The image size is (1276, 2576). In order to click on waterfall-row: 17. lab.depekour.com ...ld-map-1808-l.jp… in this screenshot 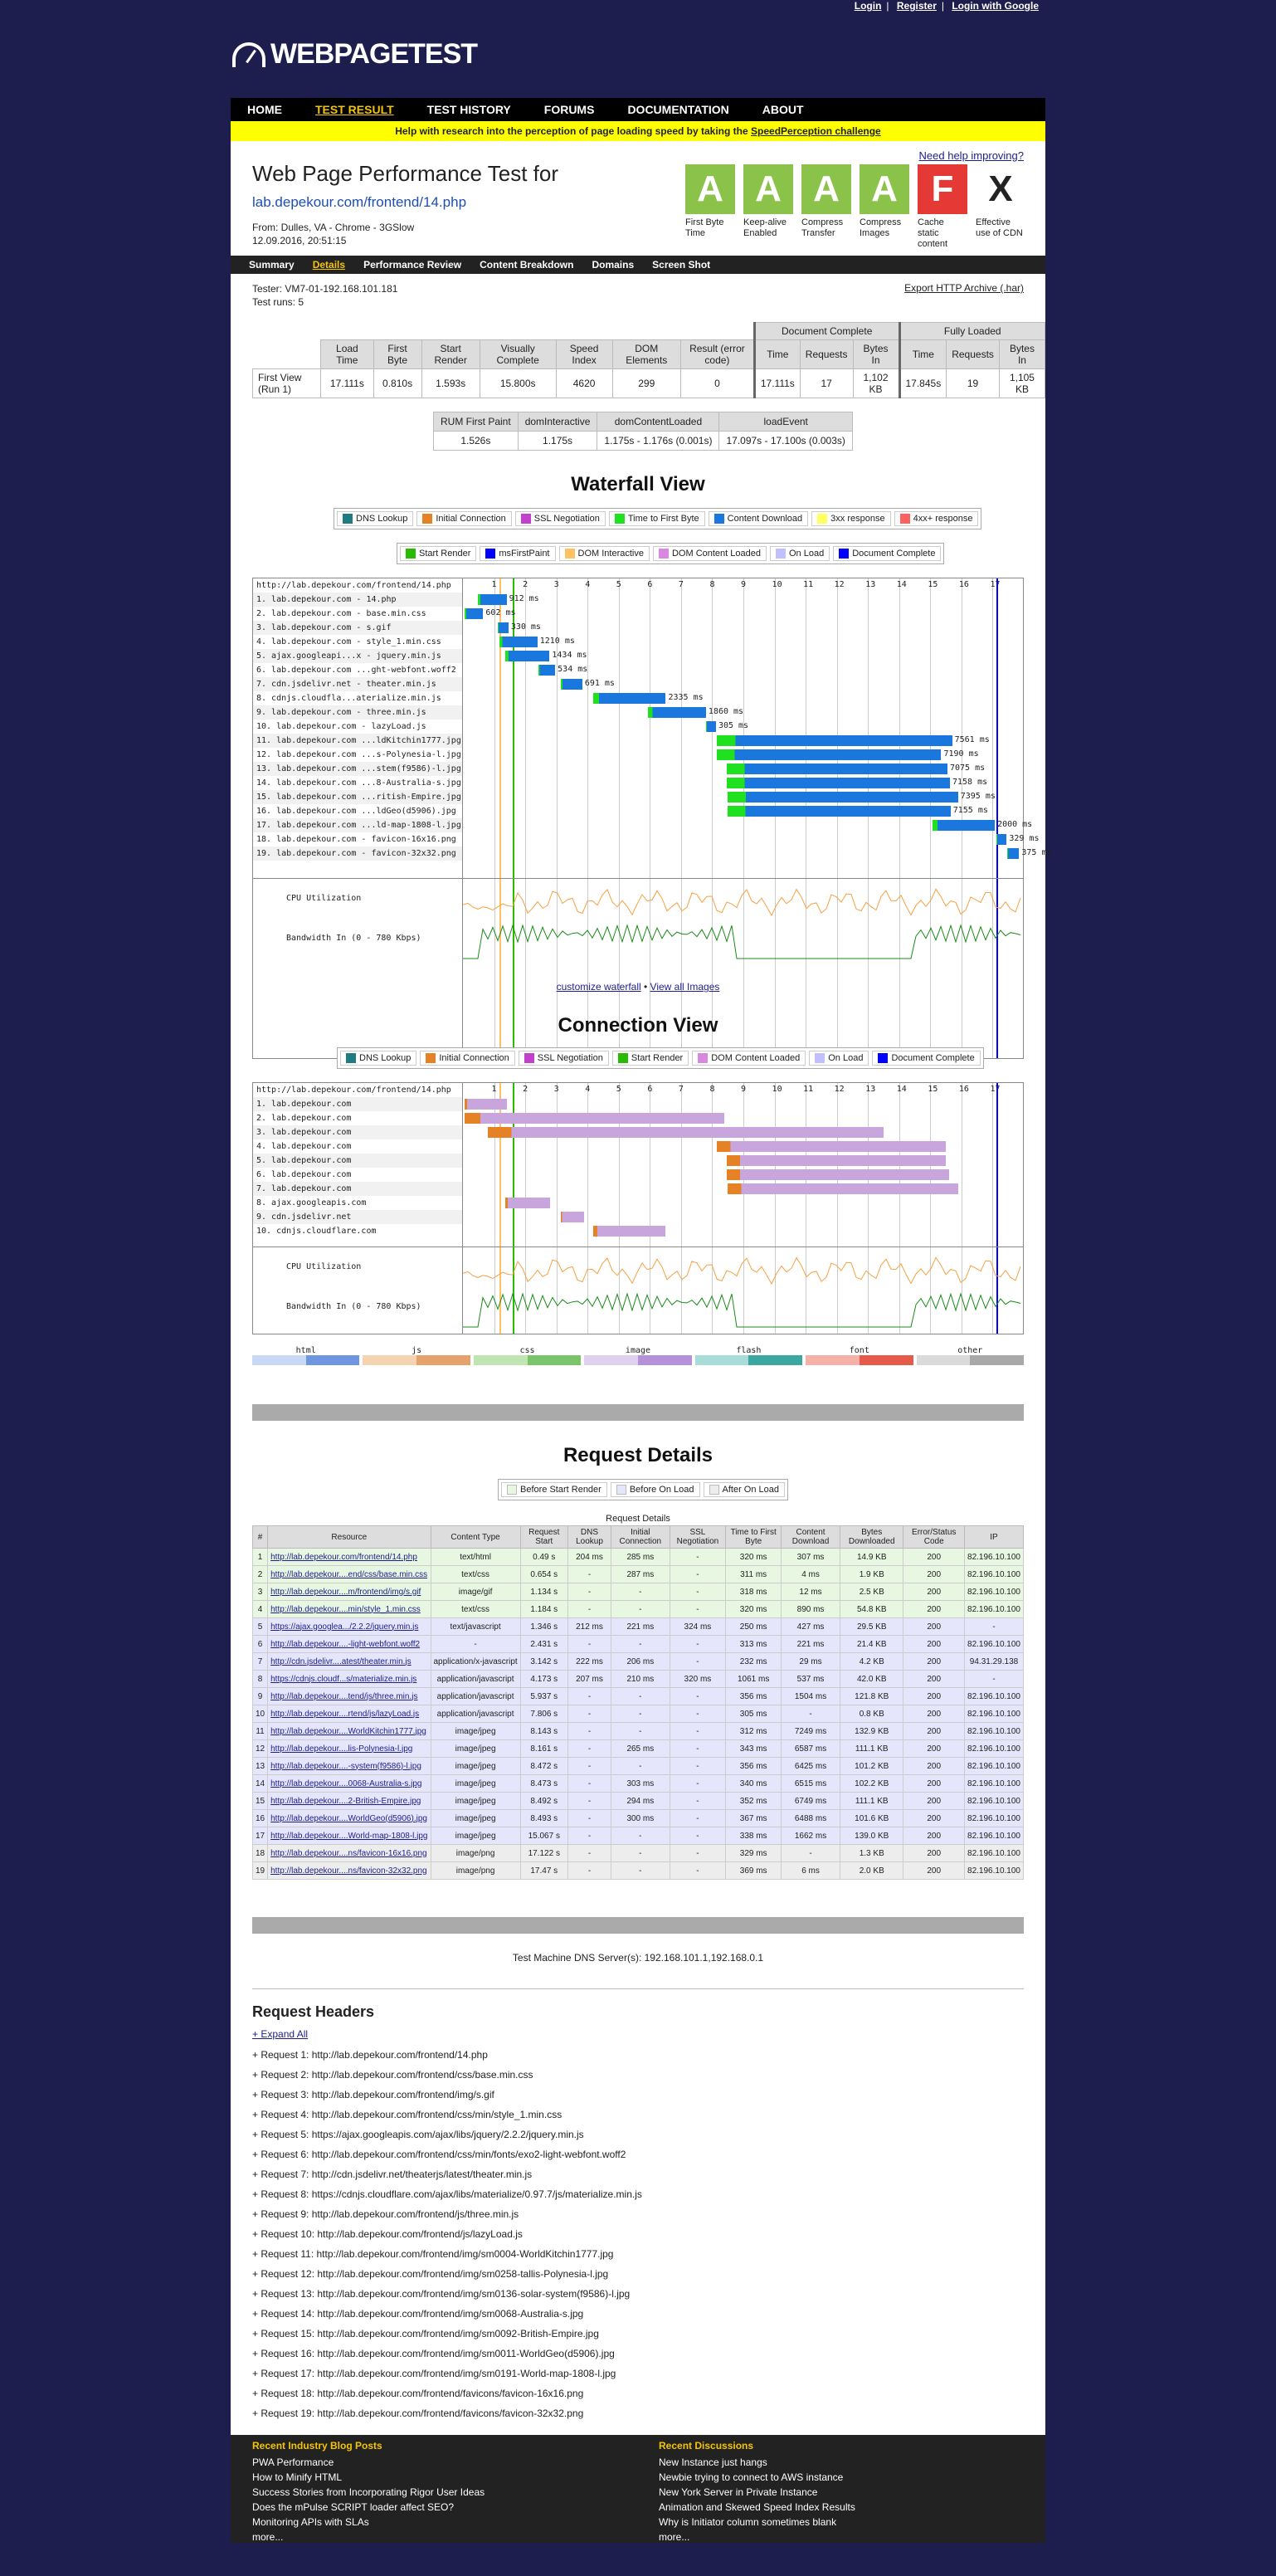, I will do `click(357, 825)`.